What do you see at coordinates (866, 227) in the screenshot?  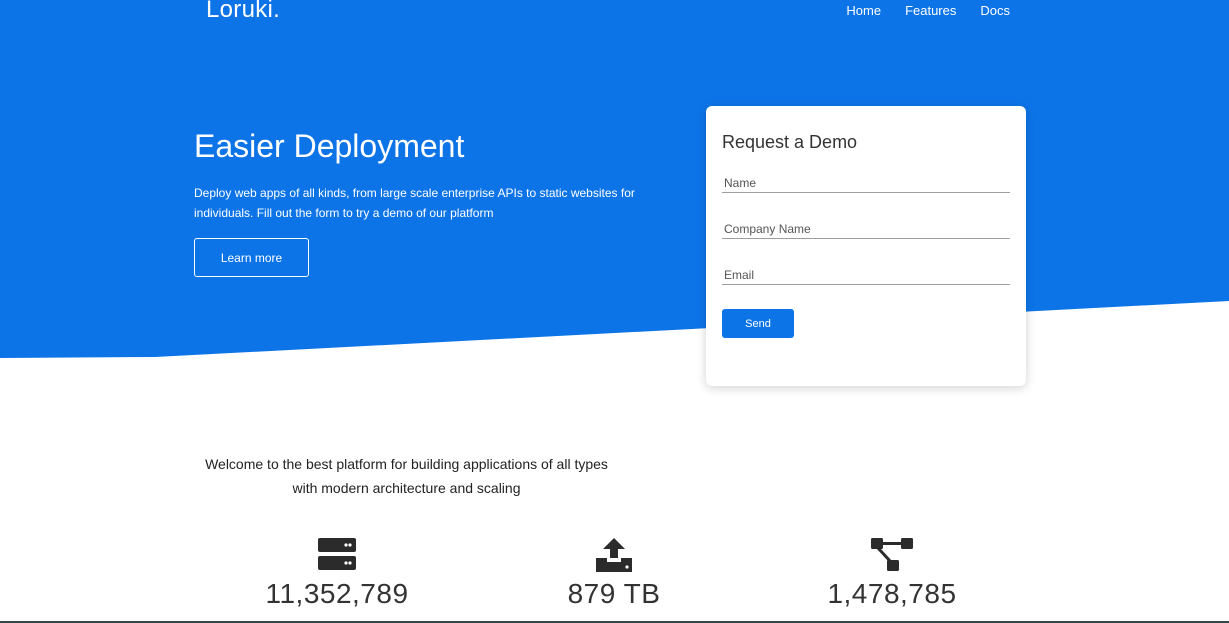 I see `company-name-input` at bounding box center [866, 227].